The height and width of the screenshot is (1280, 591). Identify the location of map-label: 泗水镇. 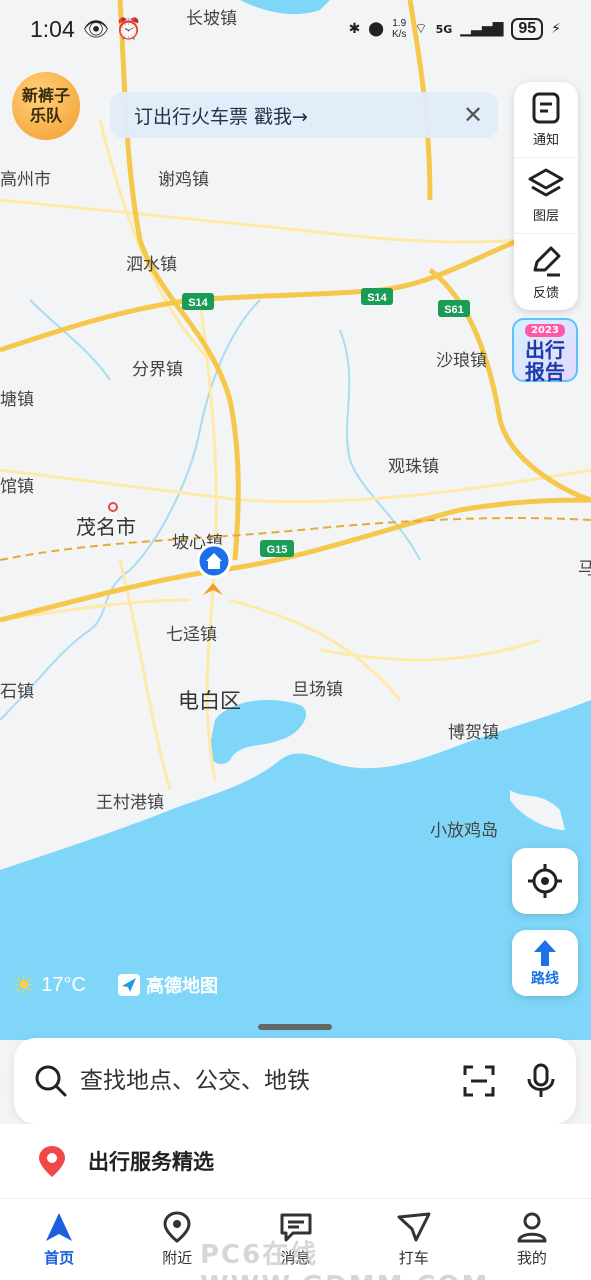
(151, 265).